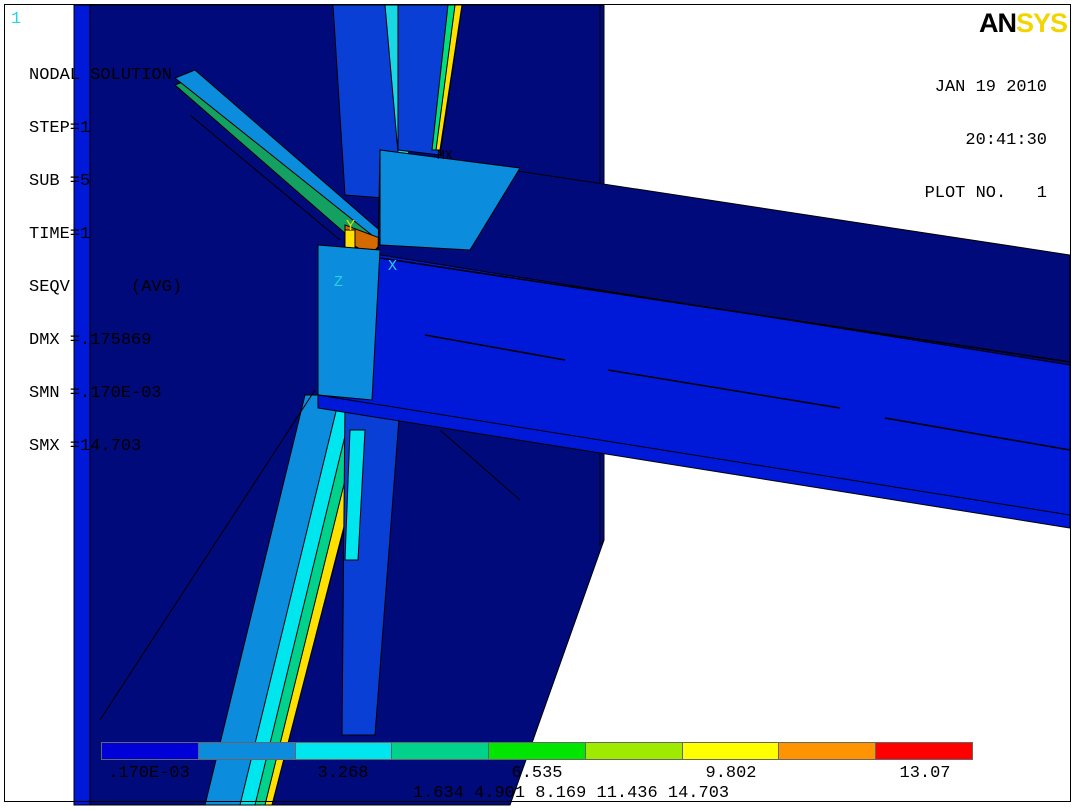  I want to click on window-number: 1, so click(16, 19).